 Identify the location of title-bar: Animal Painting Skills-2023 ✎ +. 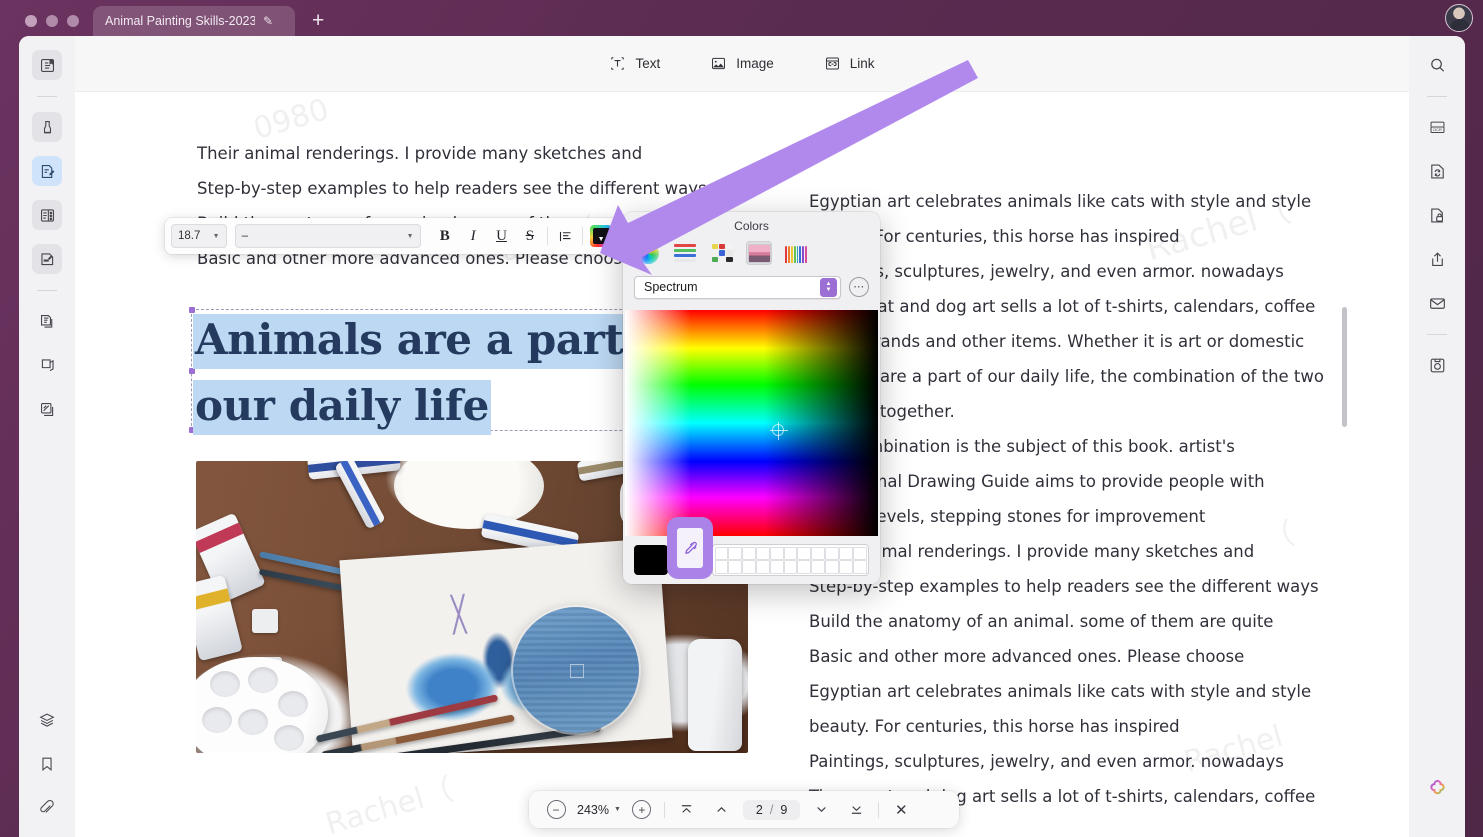
(741, 18).